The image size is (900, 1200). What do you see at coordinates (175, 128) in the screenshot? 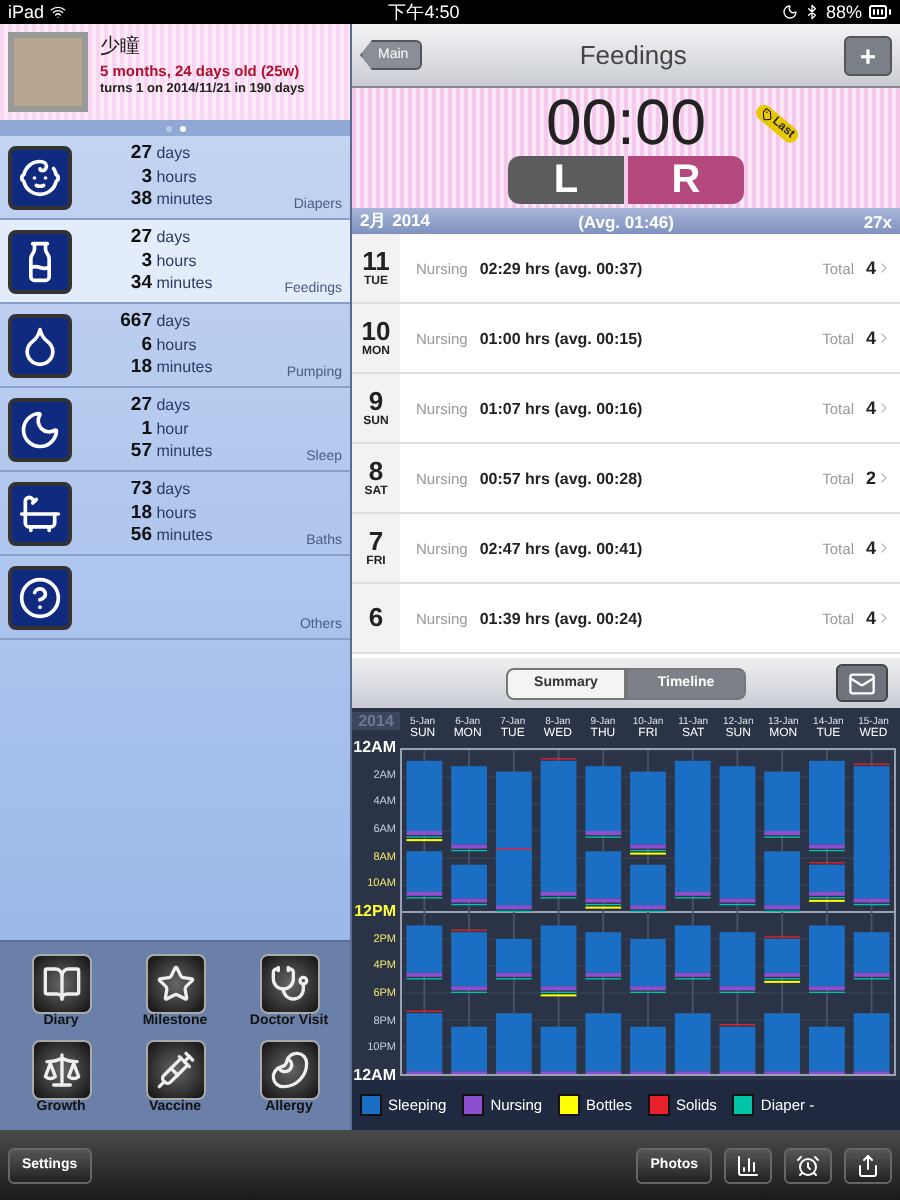
I see `page-dots` at bounding box center [175, 128].